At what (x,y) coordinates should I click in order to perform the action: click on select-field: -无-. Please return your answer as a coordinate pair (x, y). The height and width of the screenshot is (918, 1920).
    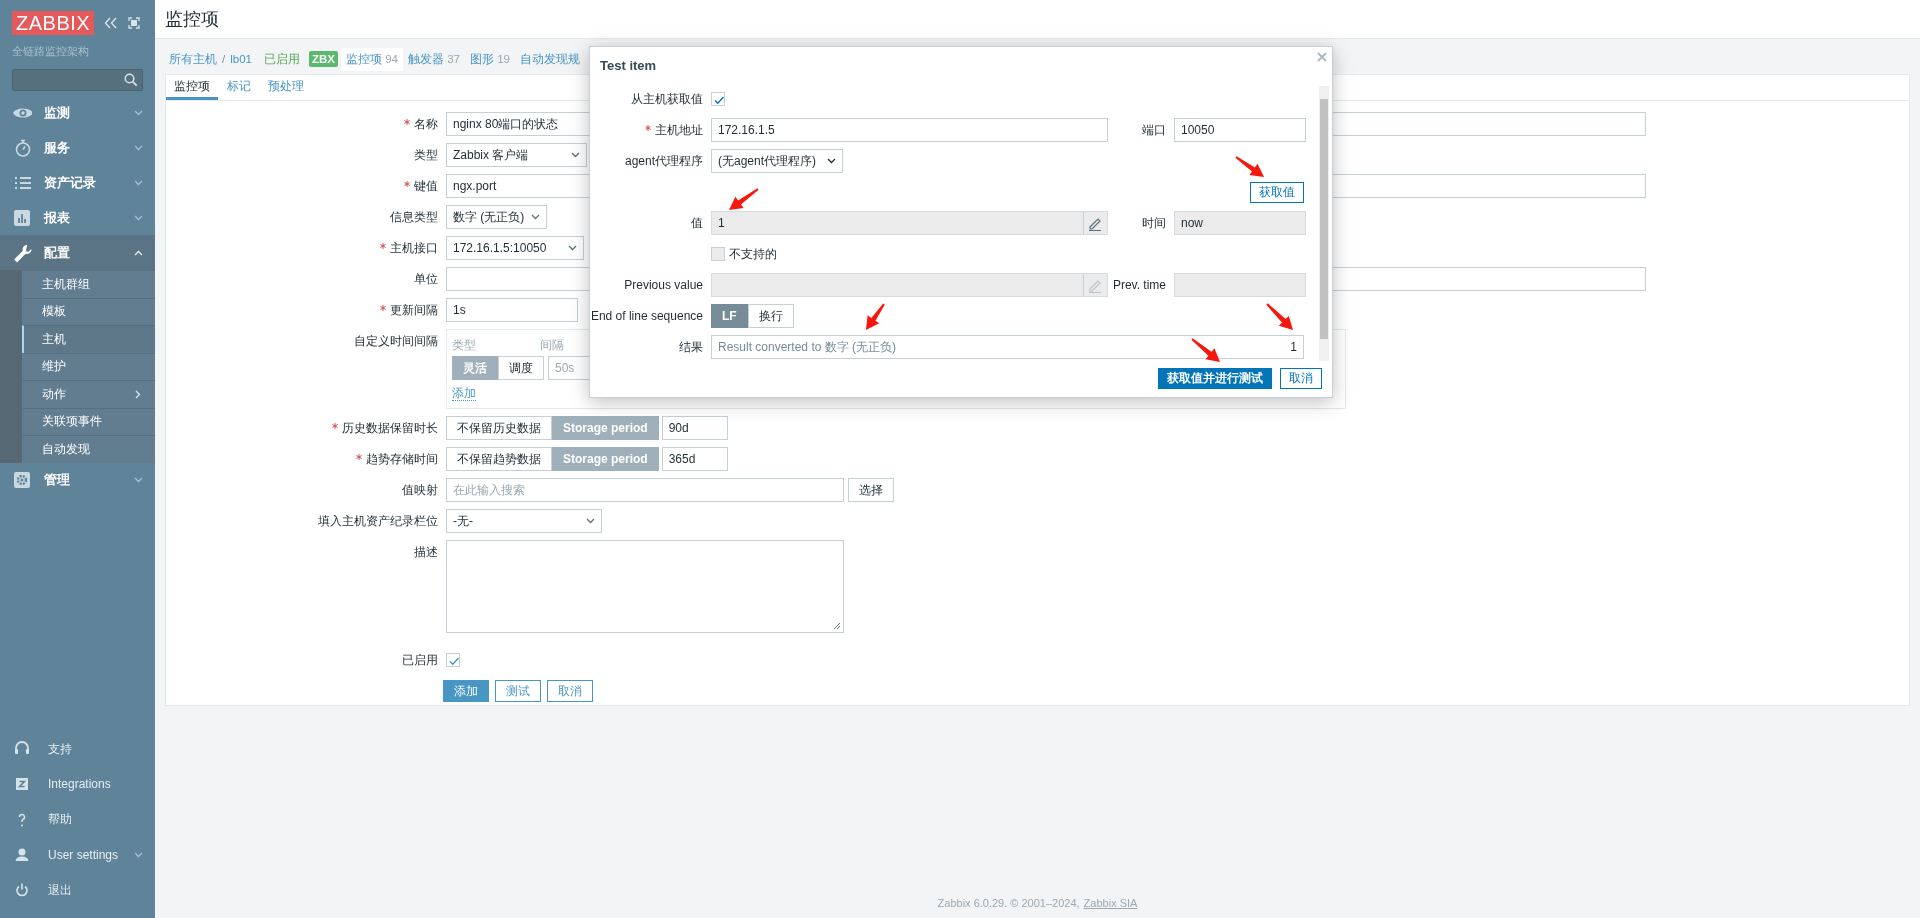
    Looking at the image, I should click on (524, 521).